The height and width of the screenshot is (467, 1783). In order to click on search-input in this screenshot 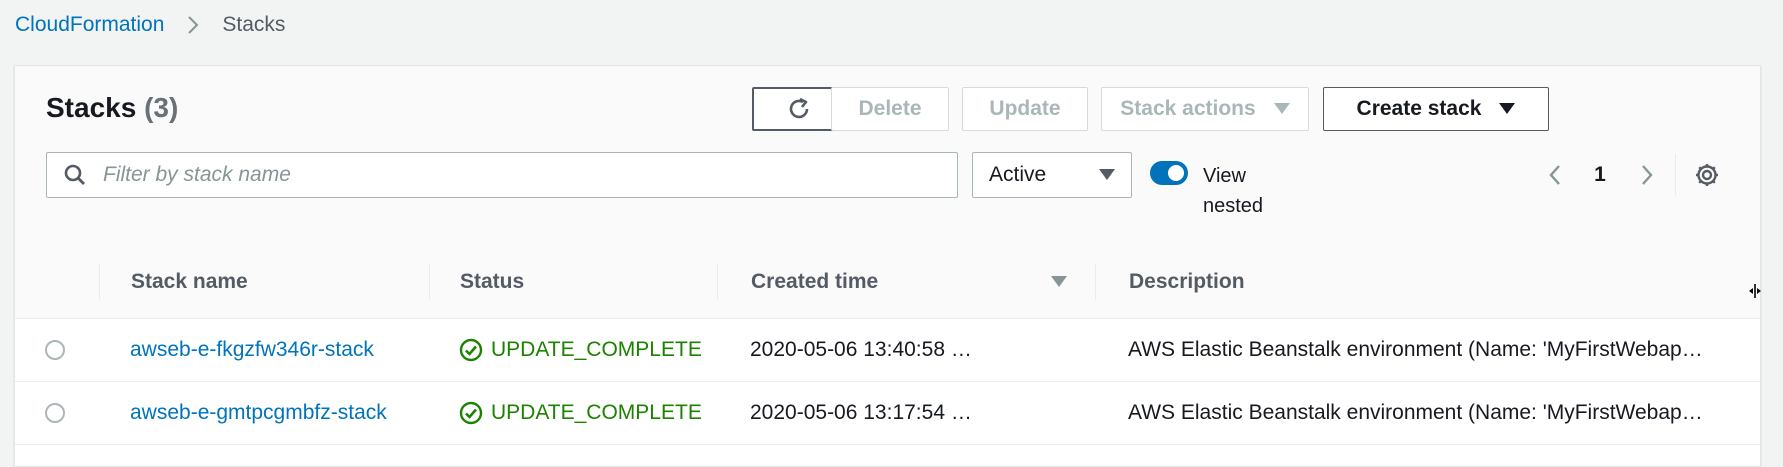, I will do `click(513, 175)`.